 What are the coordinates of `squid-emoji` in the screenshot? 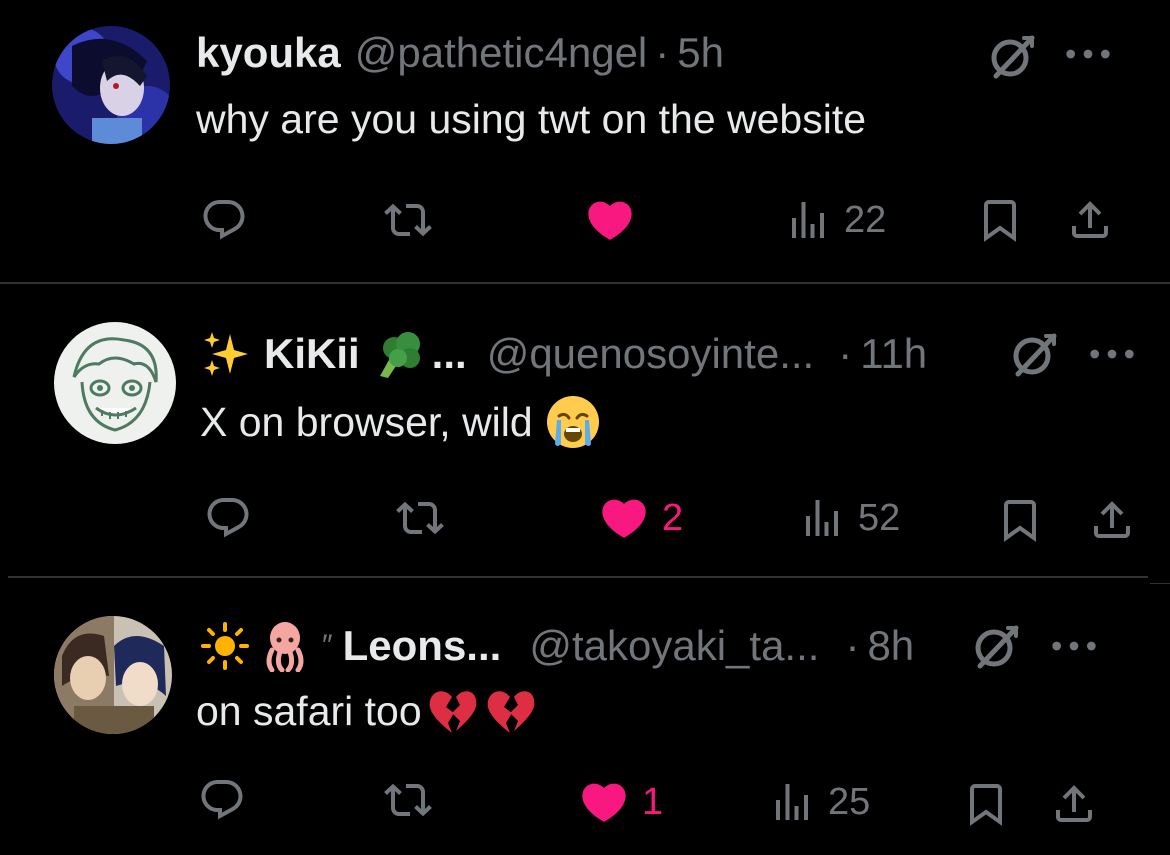 It's located at (285, 646).